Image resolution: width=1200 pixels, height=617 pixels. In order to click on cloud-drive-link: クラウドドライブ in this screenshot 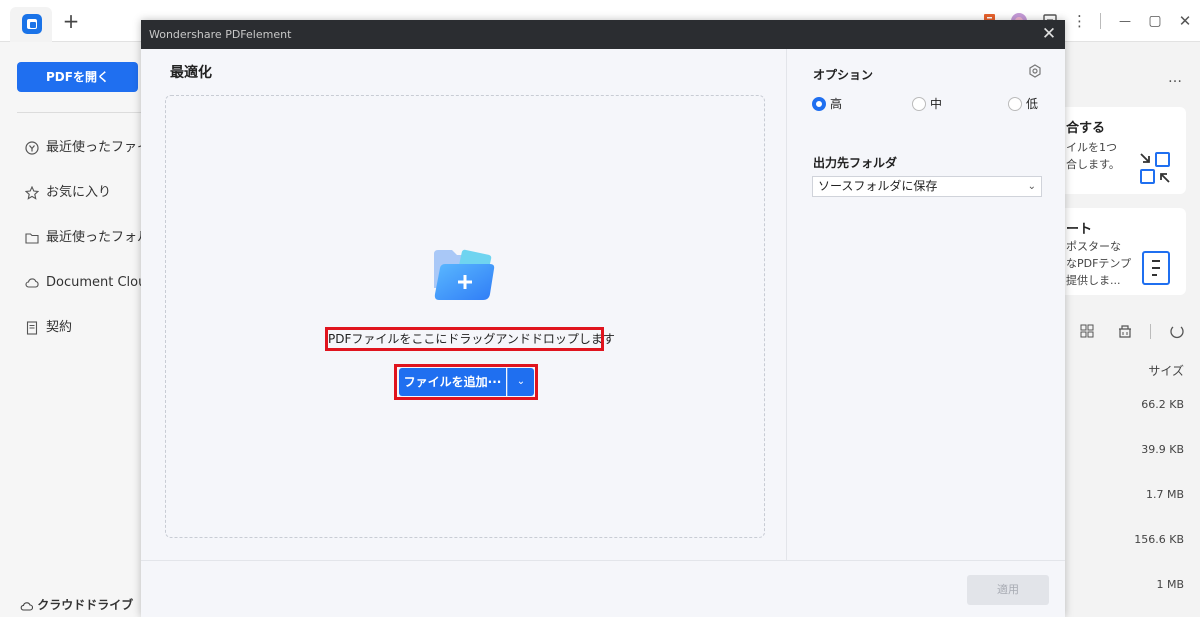, I will do `click(76, 604)`.